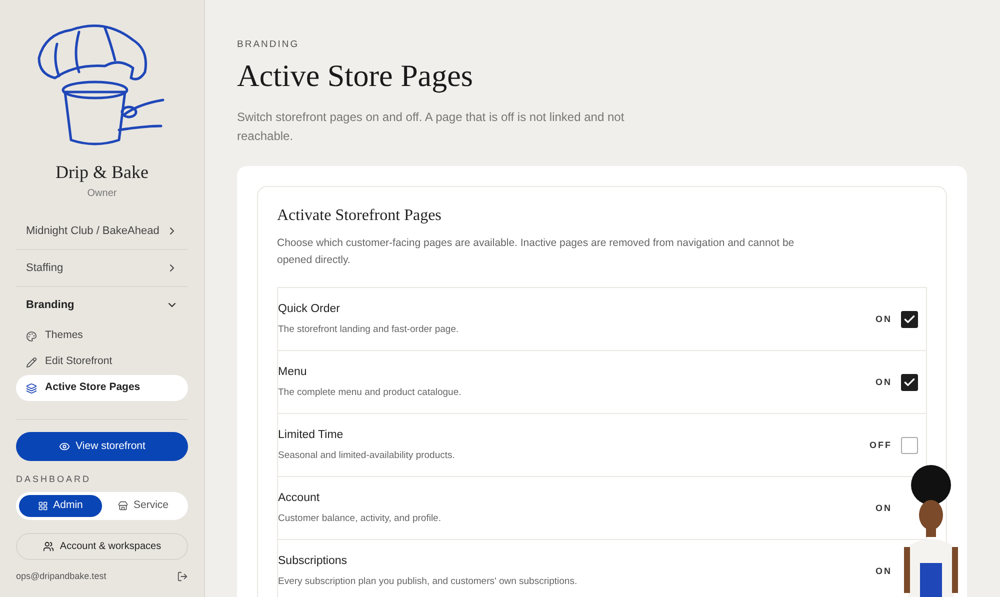 This screenshot has height=597, width=1000. What do you see at coordinates (299, 498) in the screenshot?
I see `page-name: Account` at bounding box center [299, 498].